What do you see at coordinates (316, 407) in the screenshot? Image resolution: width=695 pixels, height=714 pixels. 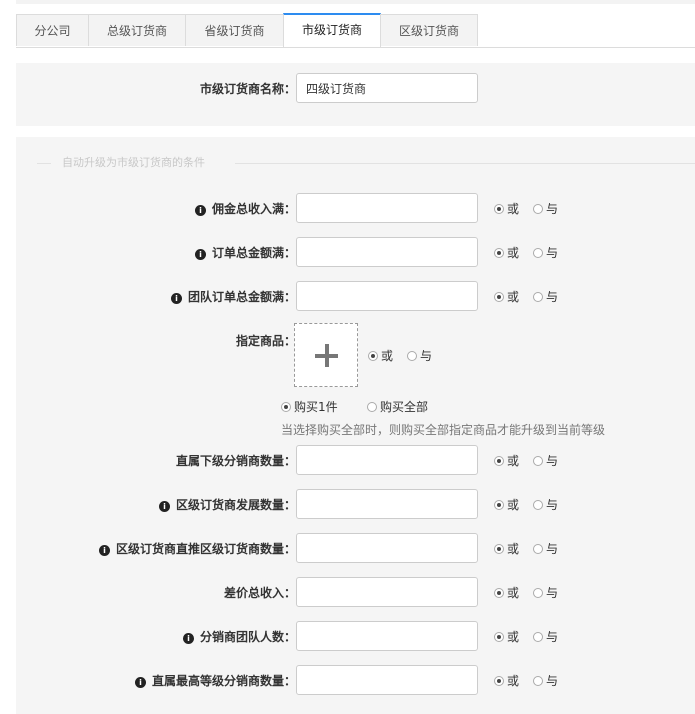 I see `buy-one-label: 购买1件` at bounding box center [316, 407].